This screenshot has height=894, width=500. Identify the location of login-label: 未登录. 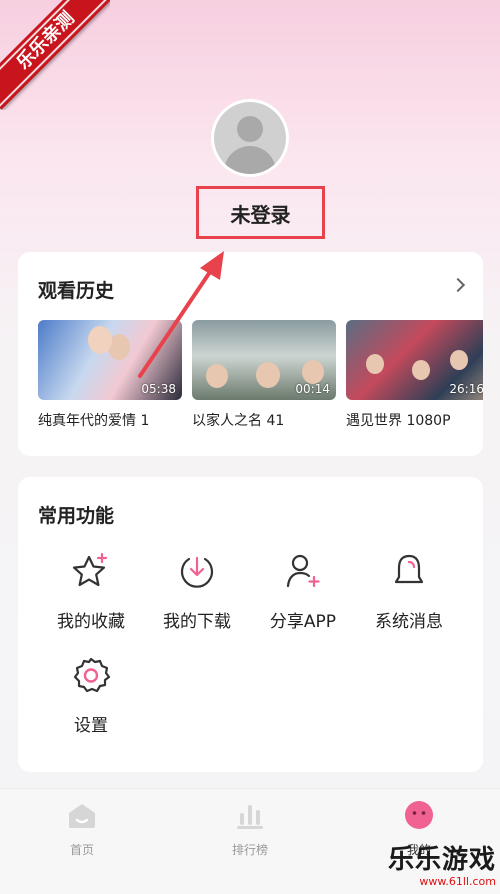
(260, 213).